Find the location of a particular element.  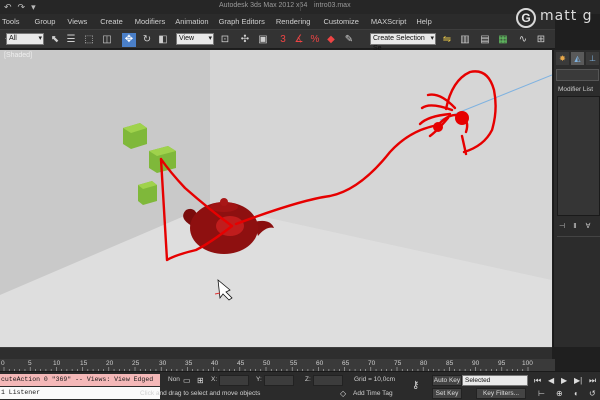

quick-access-dropdown-icon: ▾ is located at coordinates (33, 7).